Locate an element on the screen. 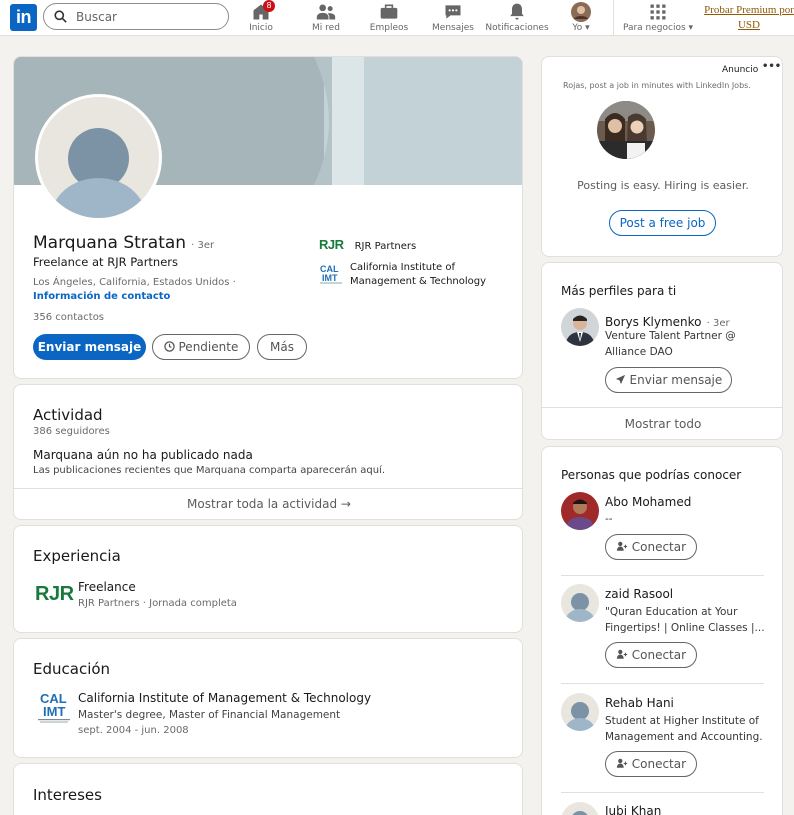 The height and width of the screenshot is (815, 794). more-profiles-title: Más perfiles para ti is located at coordinates (619, 291).